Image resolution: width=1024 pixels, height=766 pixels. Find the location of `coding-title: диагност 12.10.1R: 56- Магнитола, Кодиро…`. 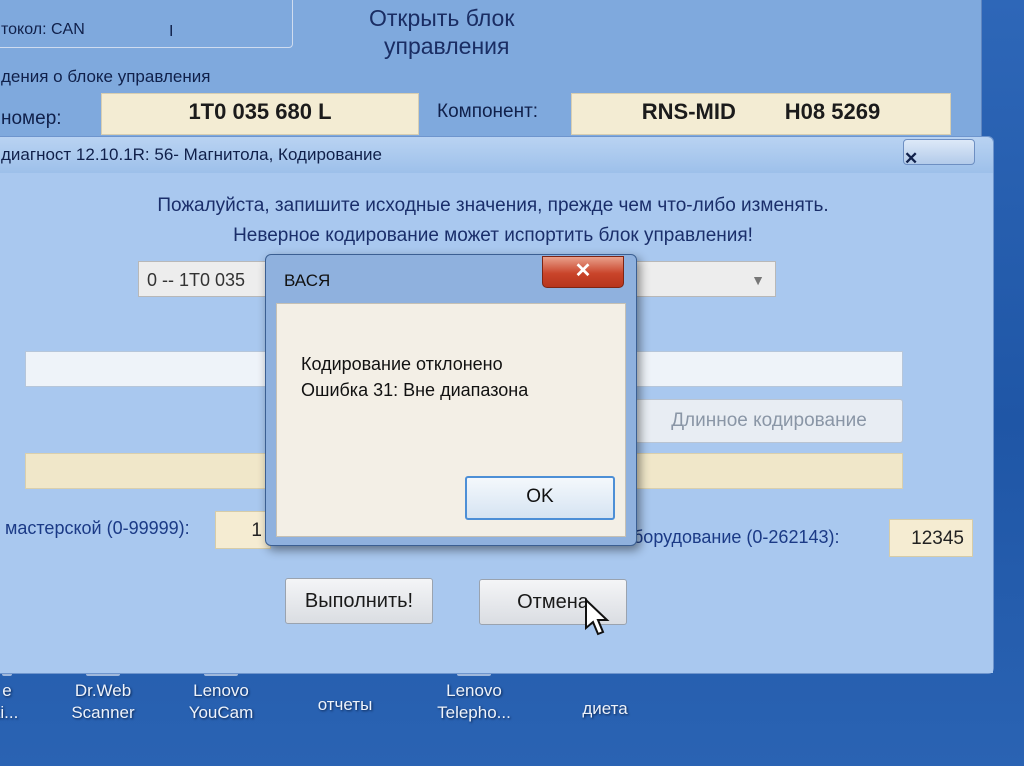

coding-title: диагност 12.10.1R: 56- Магнитола, Кодиро… is located at coordinates (191, 154).